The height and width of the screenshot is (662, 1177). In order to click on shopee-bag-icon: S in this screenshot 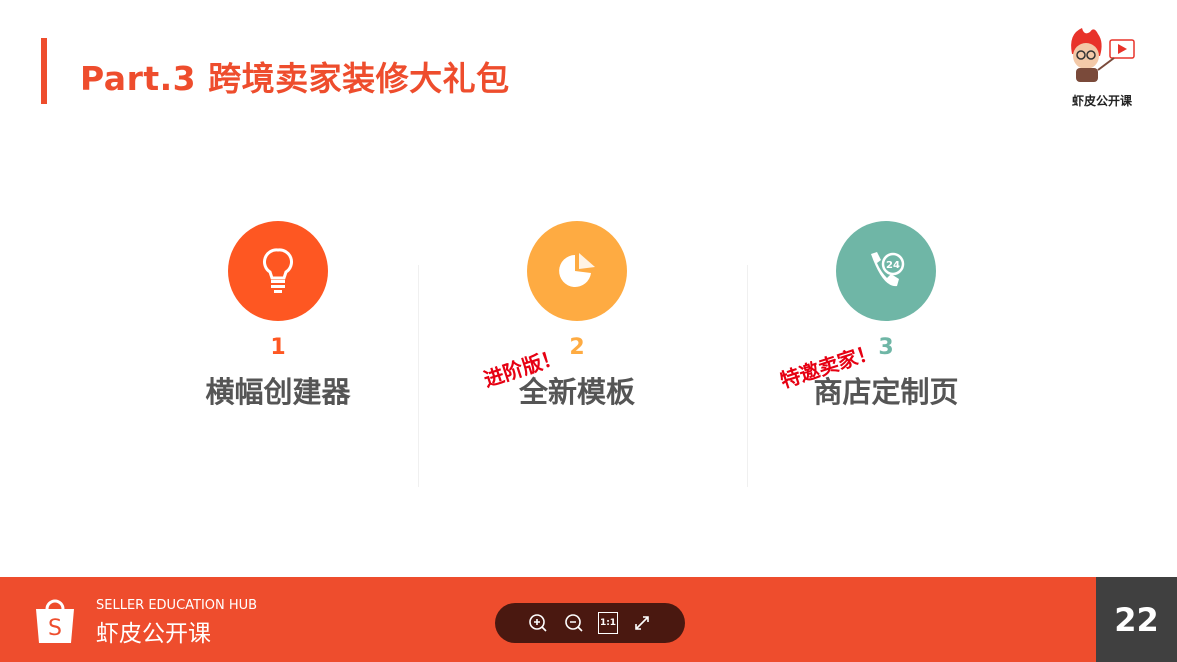, I will do `click(55, 621)`.